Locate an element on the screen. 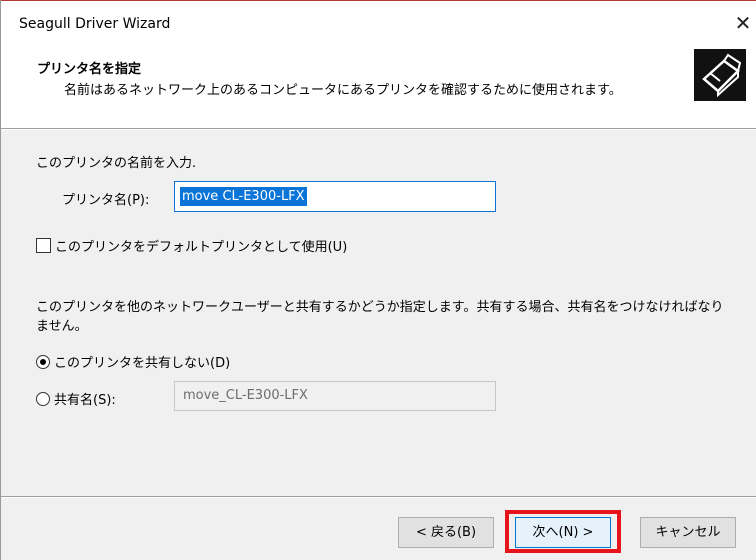 This screenshot has width=756, height=560. default-printer-label: このプリンタをデフォルトプリンタとして使用(U) is located at coordinates (201, 247).